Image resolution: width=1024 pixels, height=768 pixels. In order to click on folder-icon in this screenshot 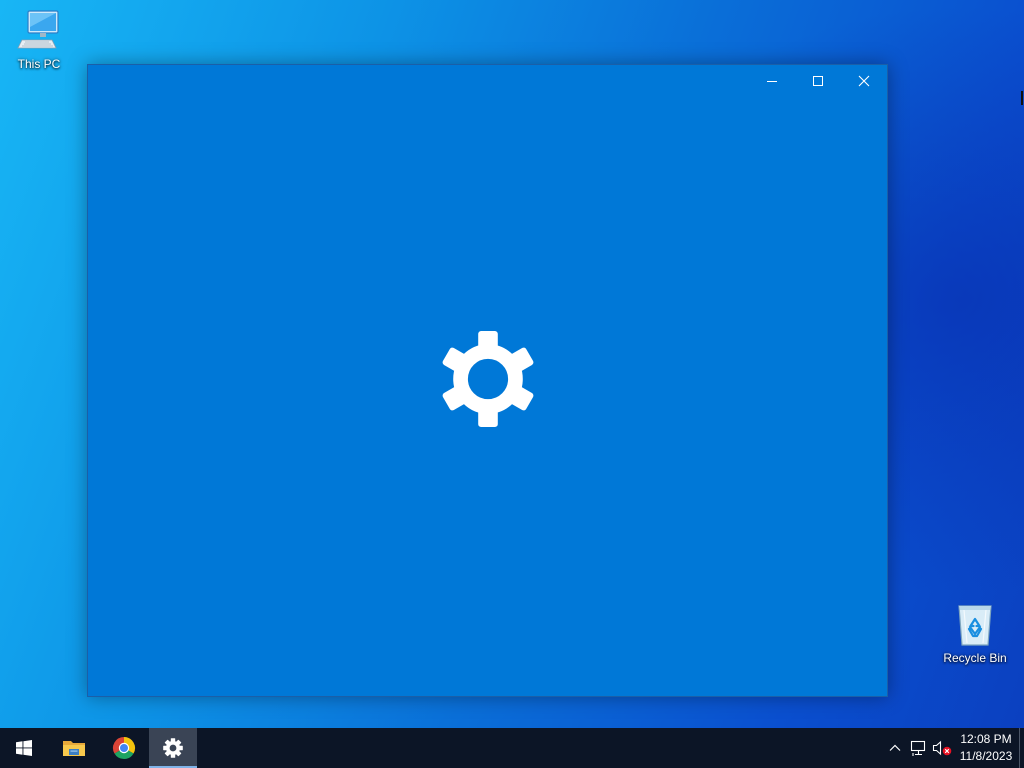, I will do `click(74, 748)`.